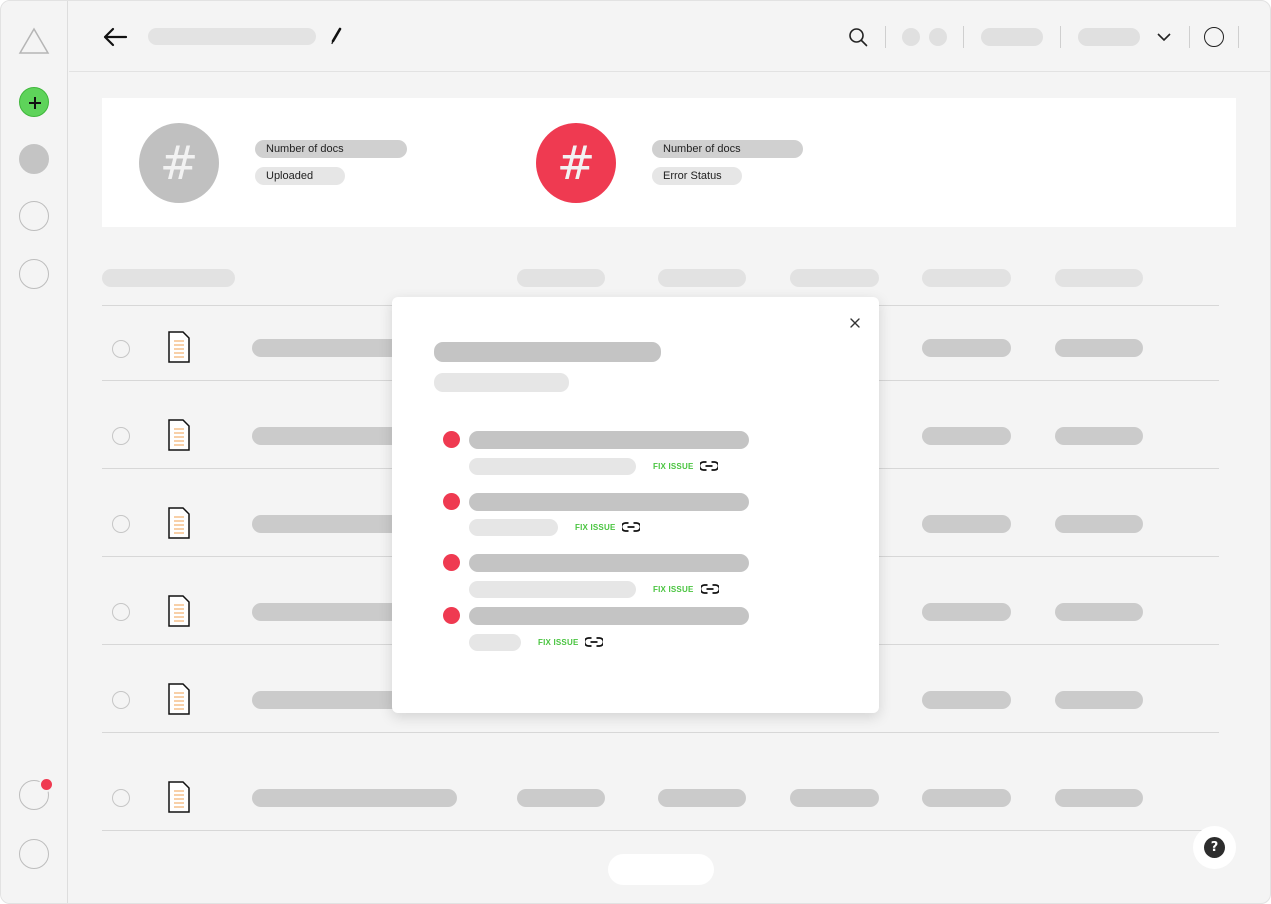 Image resolution: width=1271 pixels, height=904 pixels. What do you see at coordinates (354, 798) in the screenshot?
I see `row-name-placeholder` at bounding box center [354, 798].